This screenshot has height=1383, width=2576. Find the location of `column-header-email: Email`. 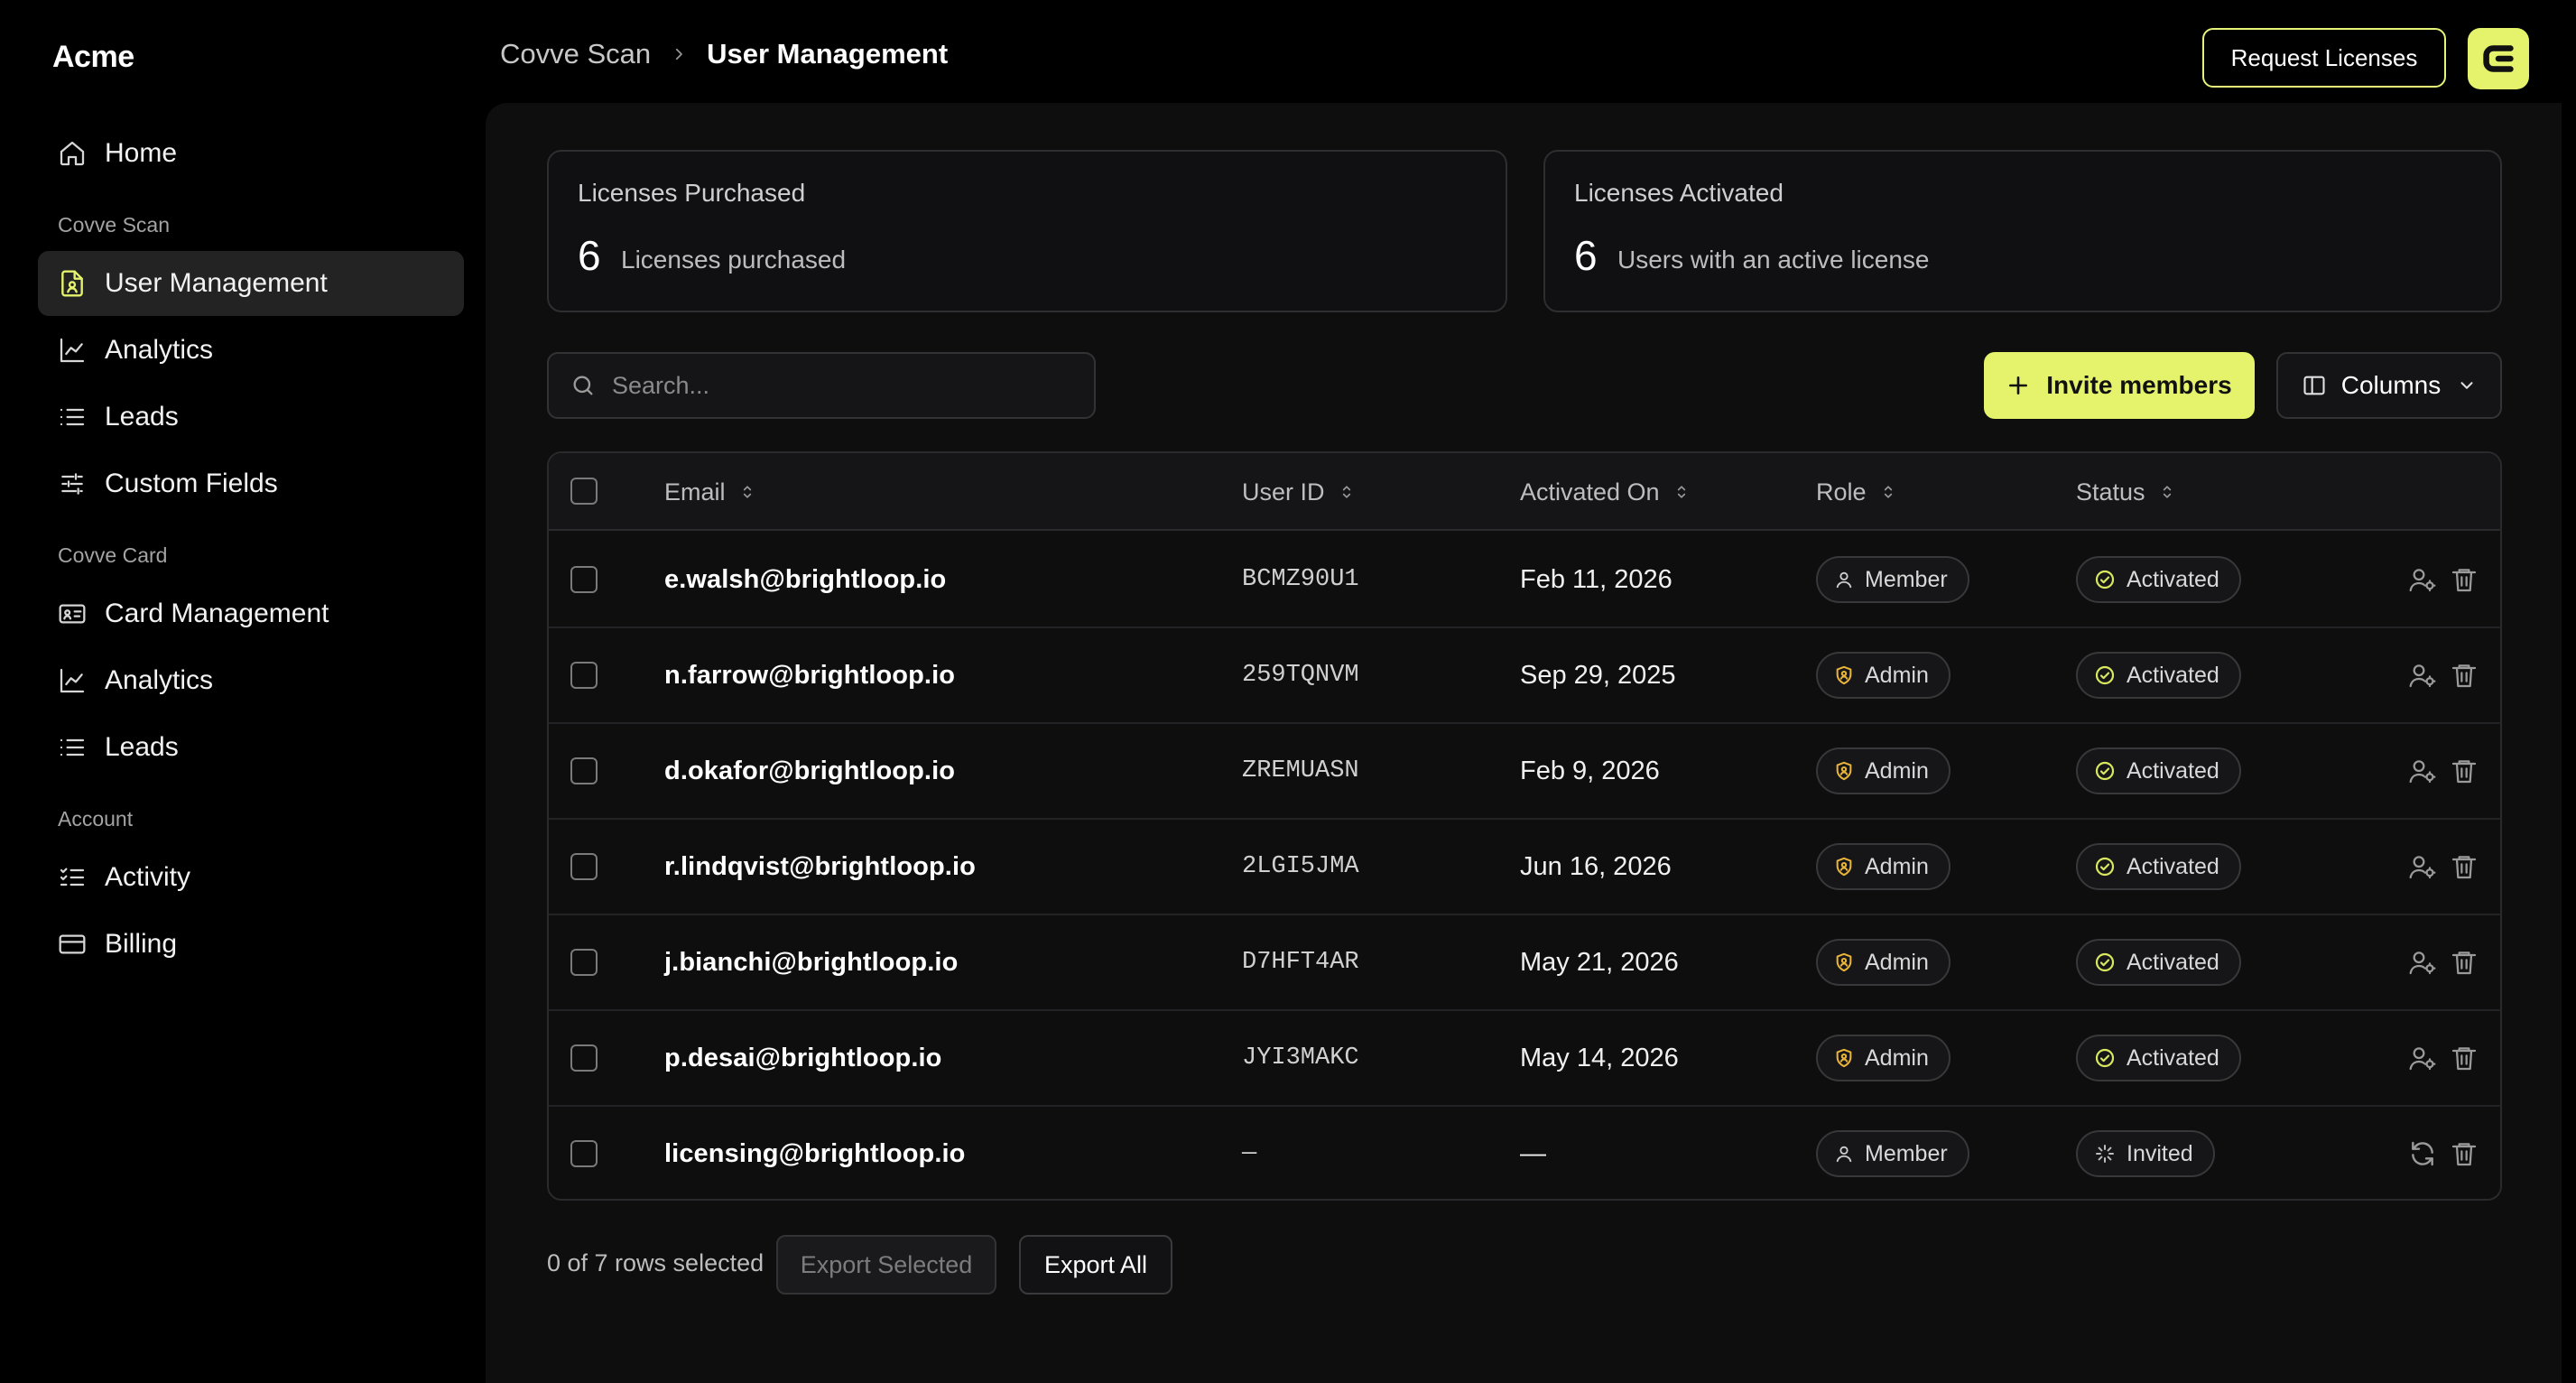

column-header-email: Email is located at coordinates (710, 492).